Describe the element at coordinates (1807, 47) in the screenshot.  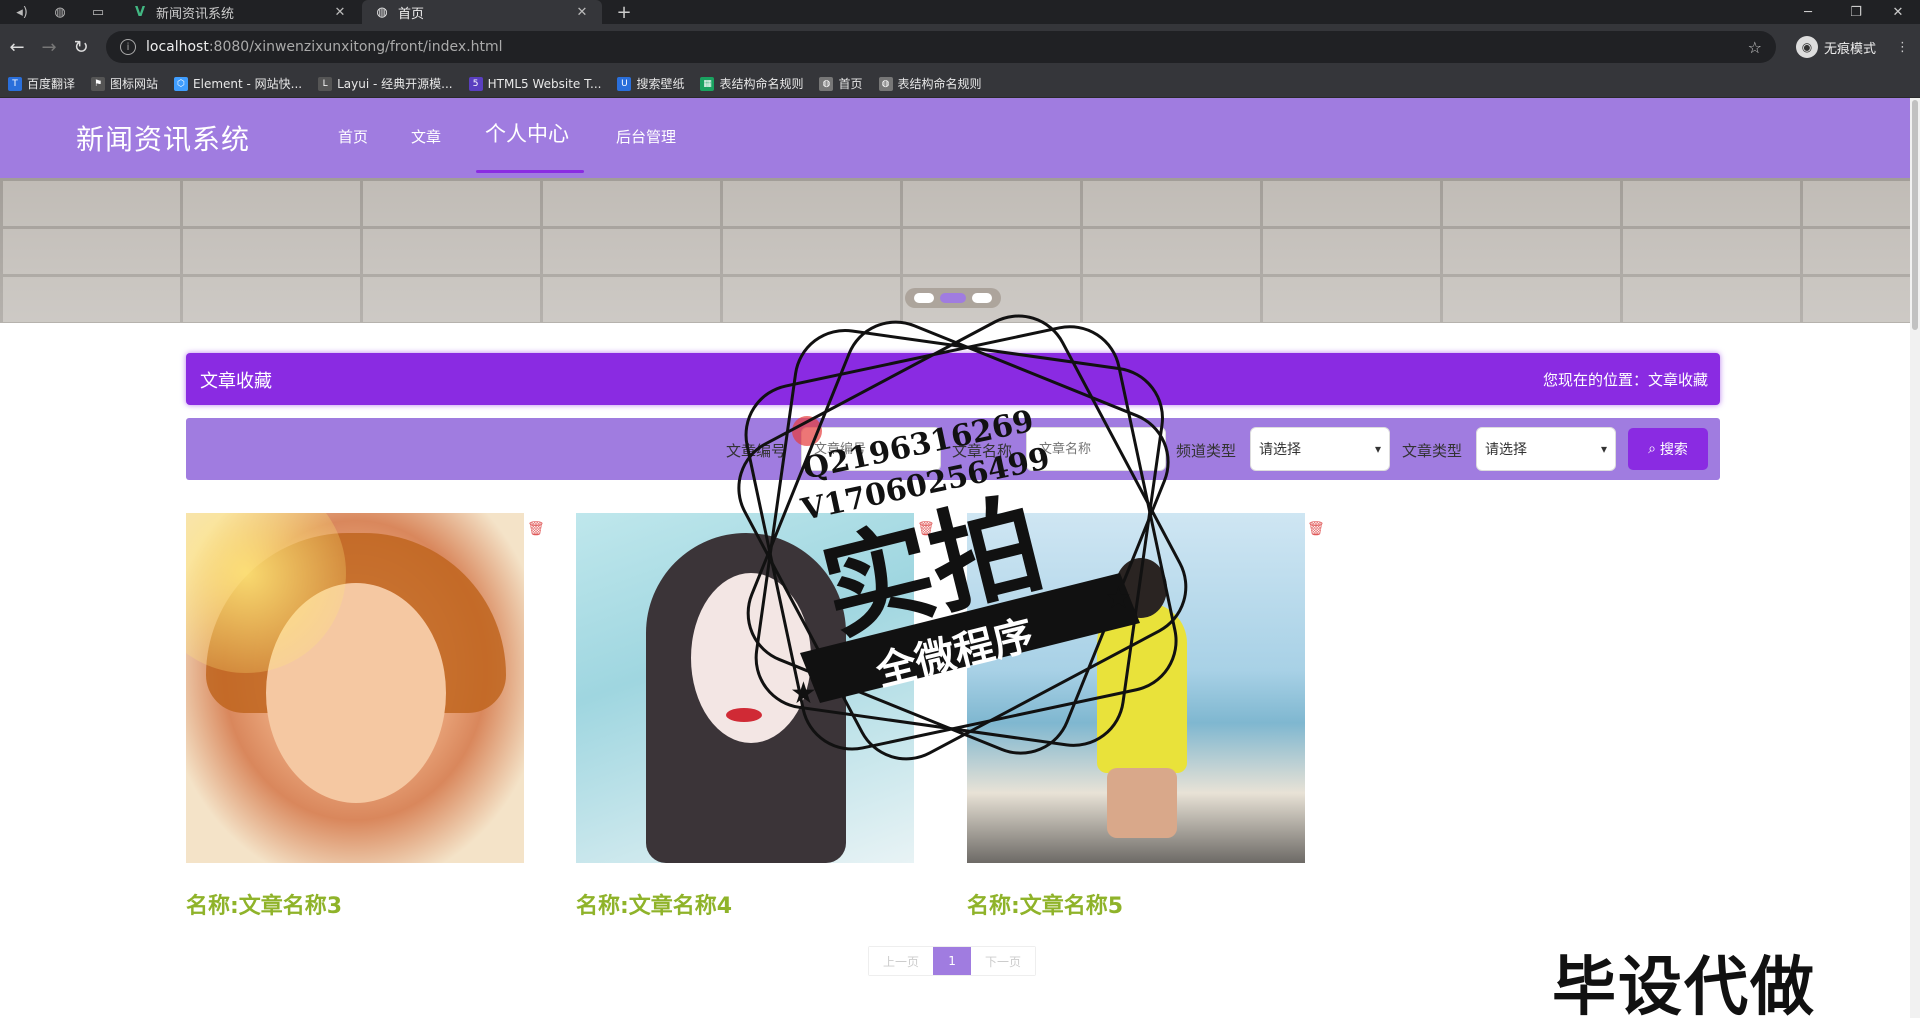
I see `incognito-icon: ◉` at that location.